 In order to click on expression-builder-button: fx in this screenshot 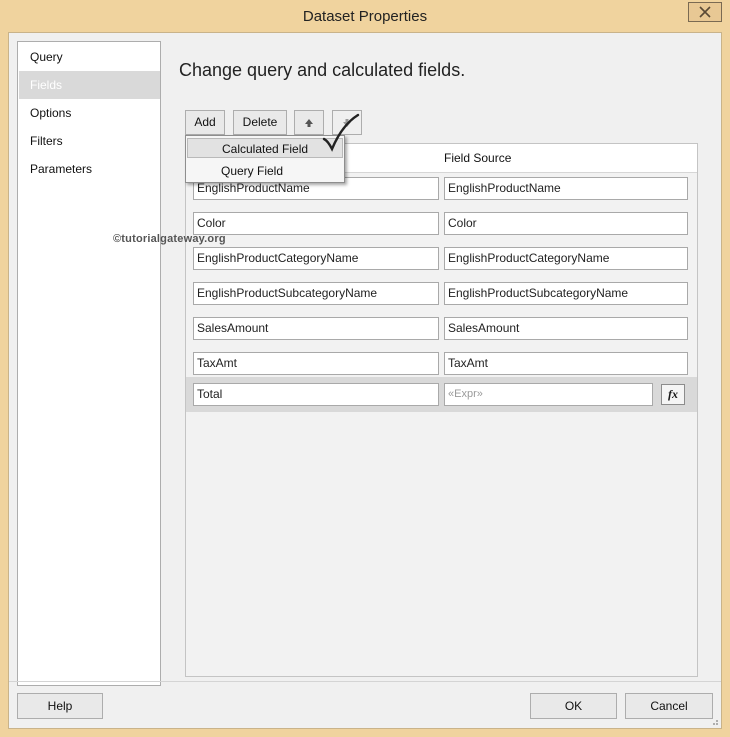, I will do `click(673, 394)`.